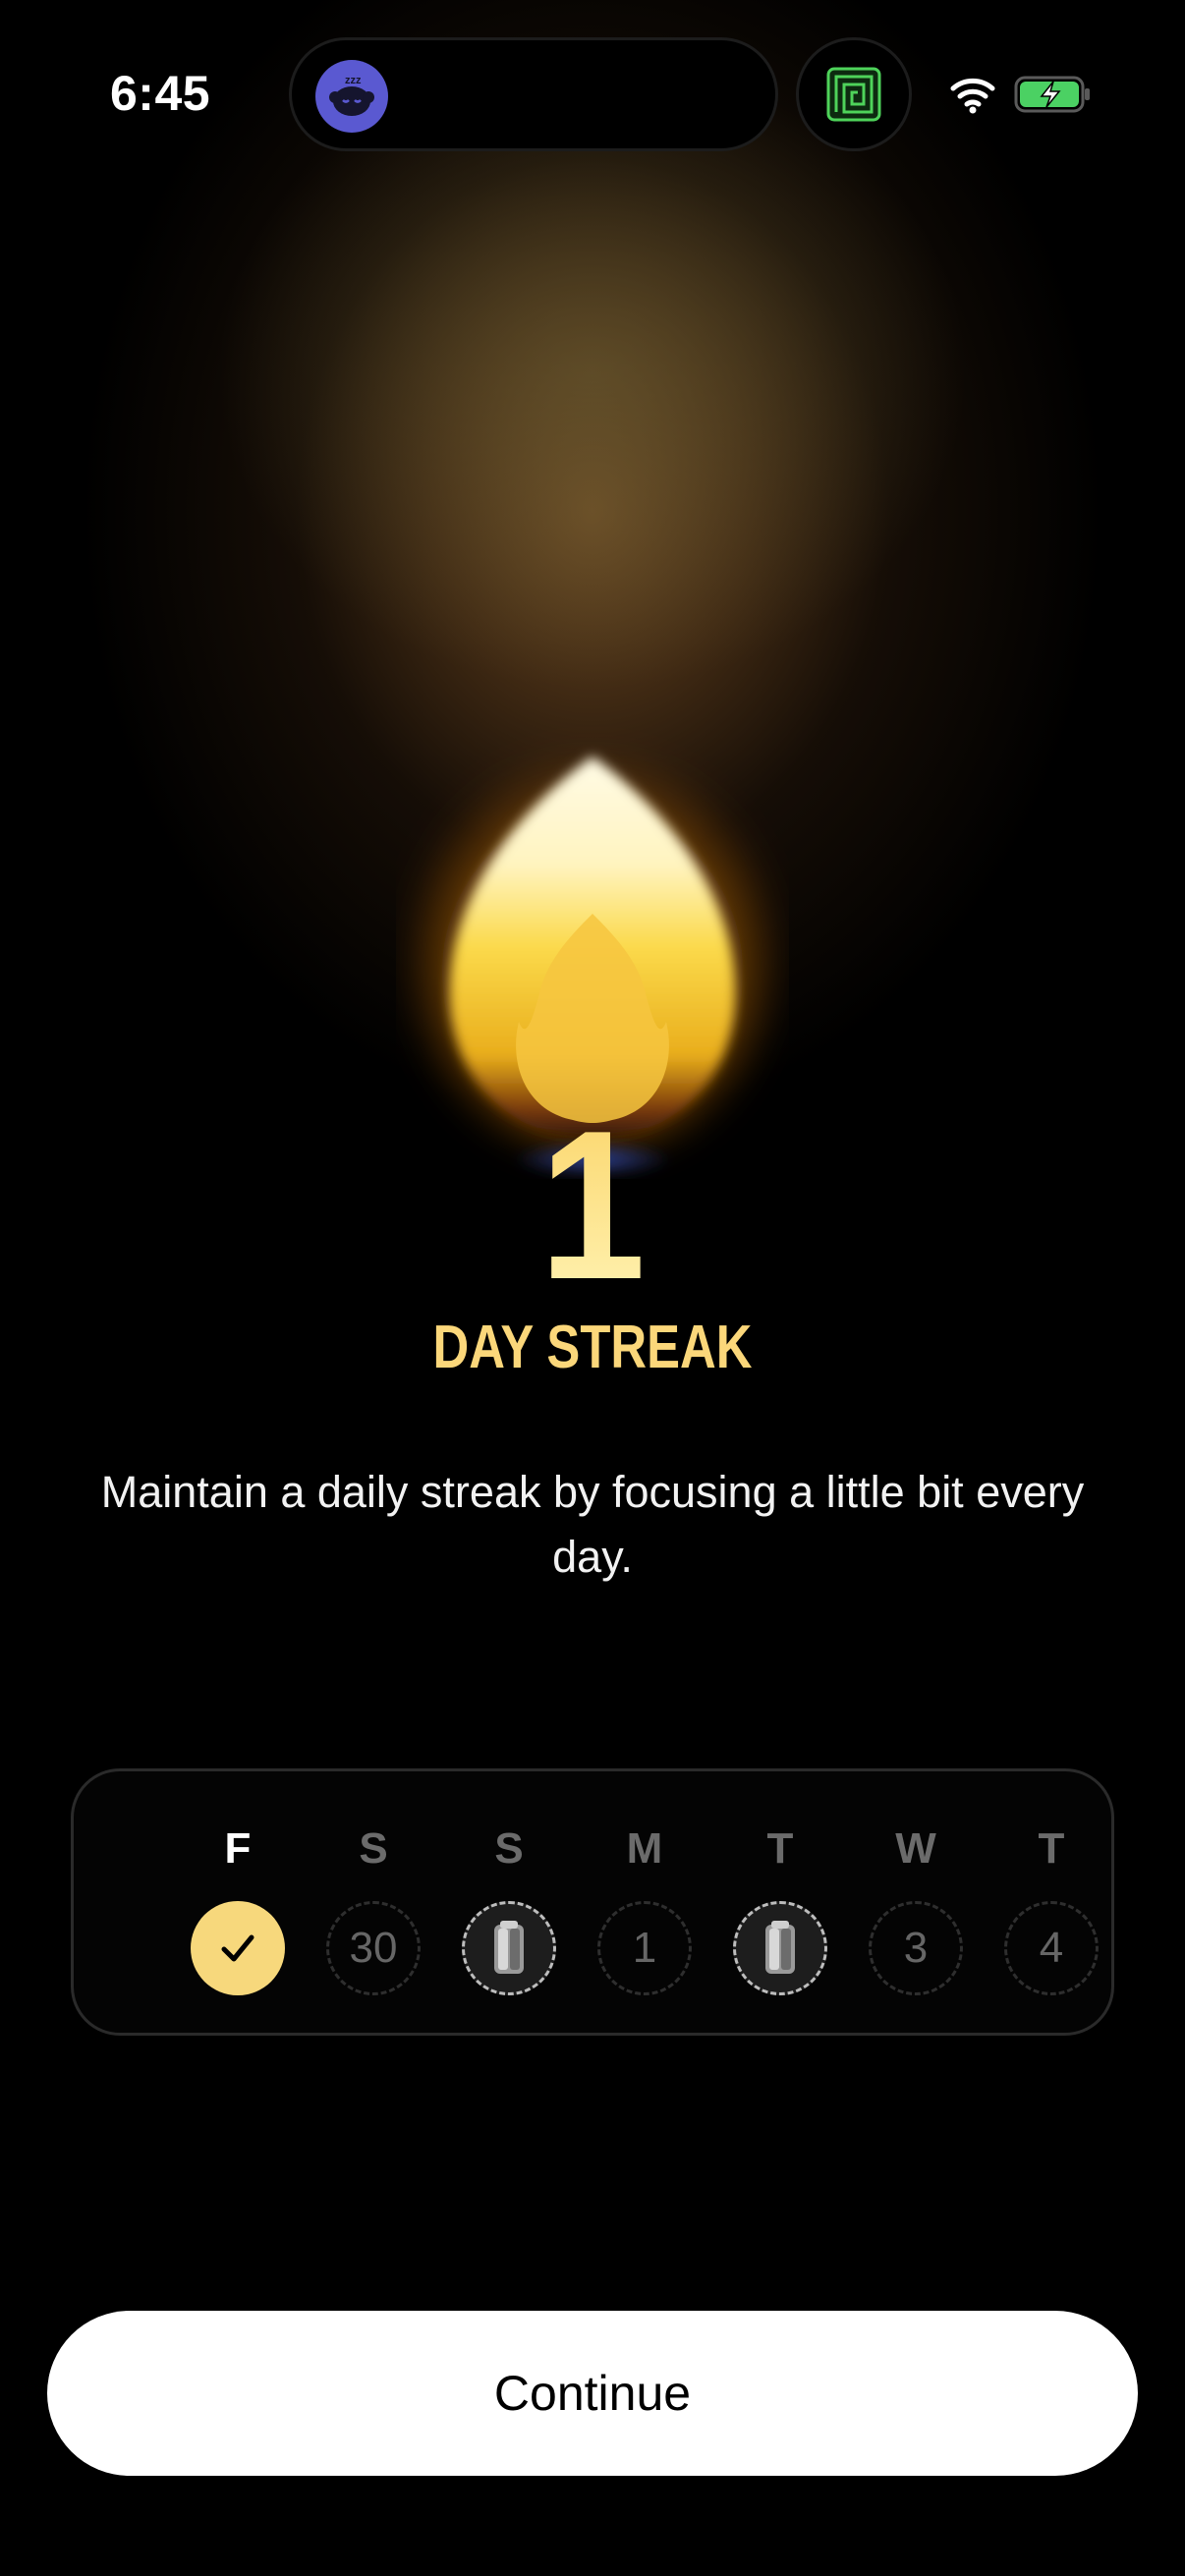  What do you see at coordinates (592, 1902) in the screenshot?
I see `week-streak-card: F S 30 S M 1 T W 3 T 4` at bounding box center [592, 1902].